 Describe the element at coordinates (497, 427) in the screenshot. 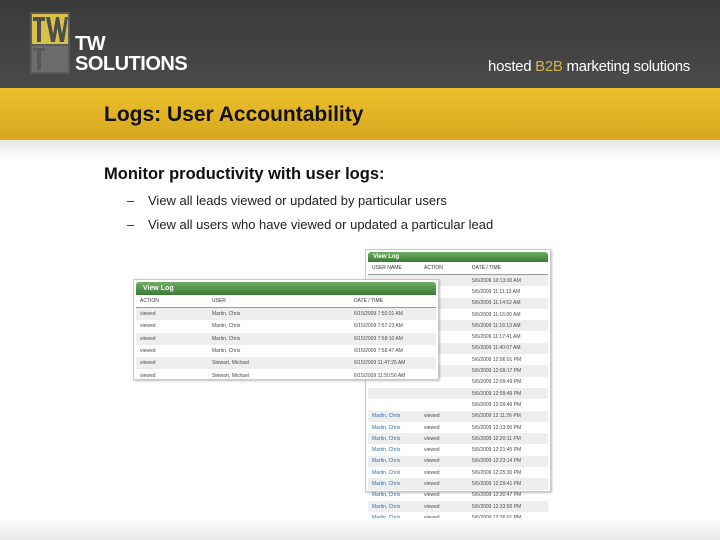

I see `table-cell: 5/6/2009 12:13:00 PM` at that location.